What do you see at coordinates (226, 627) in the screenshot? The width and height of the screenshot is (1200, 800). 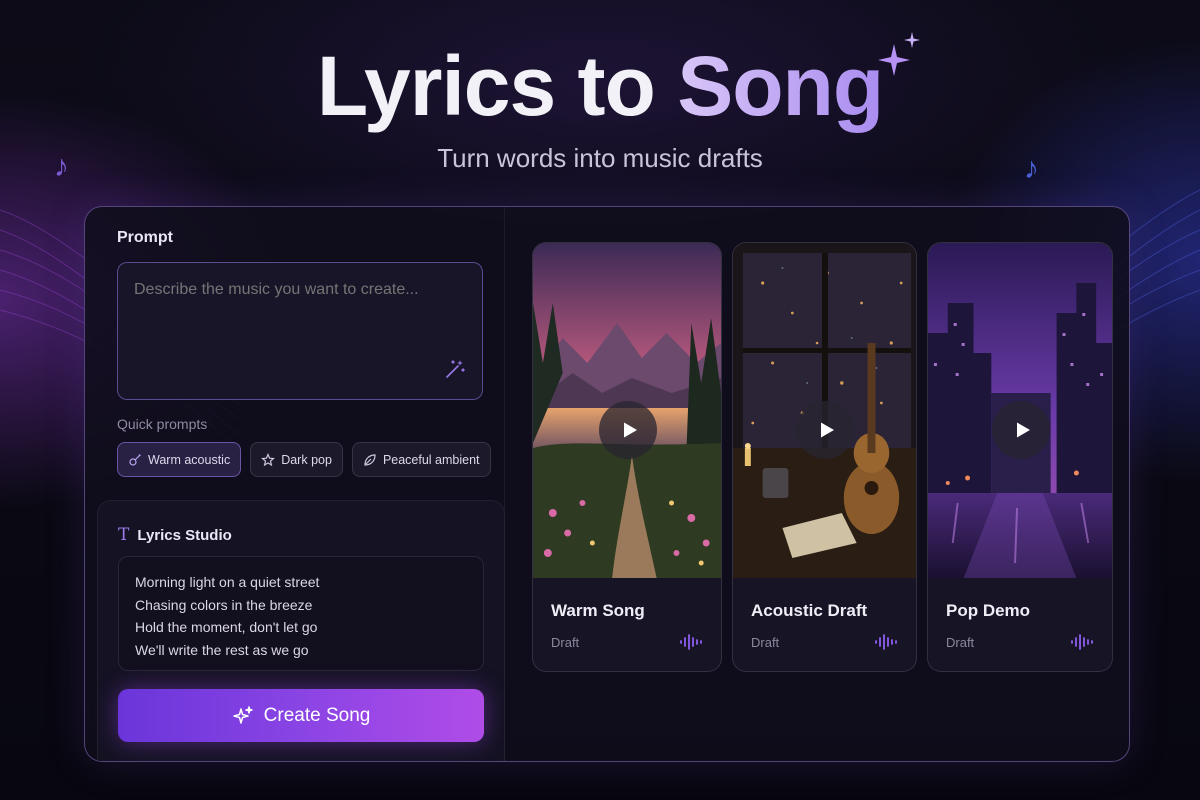 I see `lyric-line: Hold the moment, don't let go` at bounding box center [226, 627].